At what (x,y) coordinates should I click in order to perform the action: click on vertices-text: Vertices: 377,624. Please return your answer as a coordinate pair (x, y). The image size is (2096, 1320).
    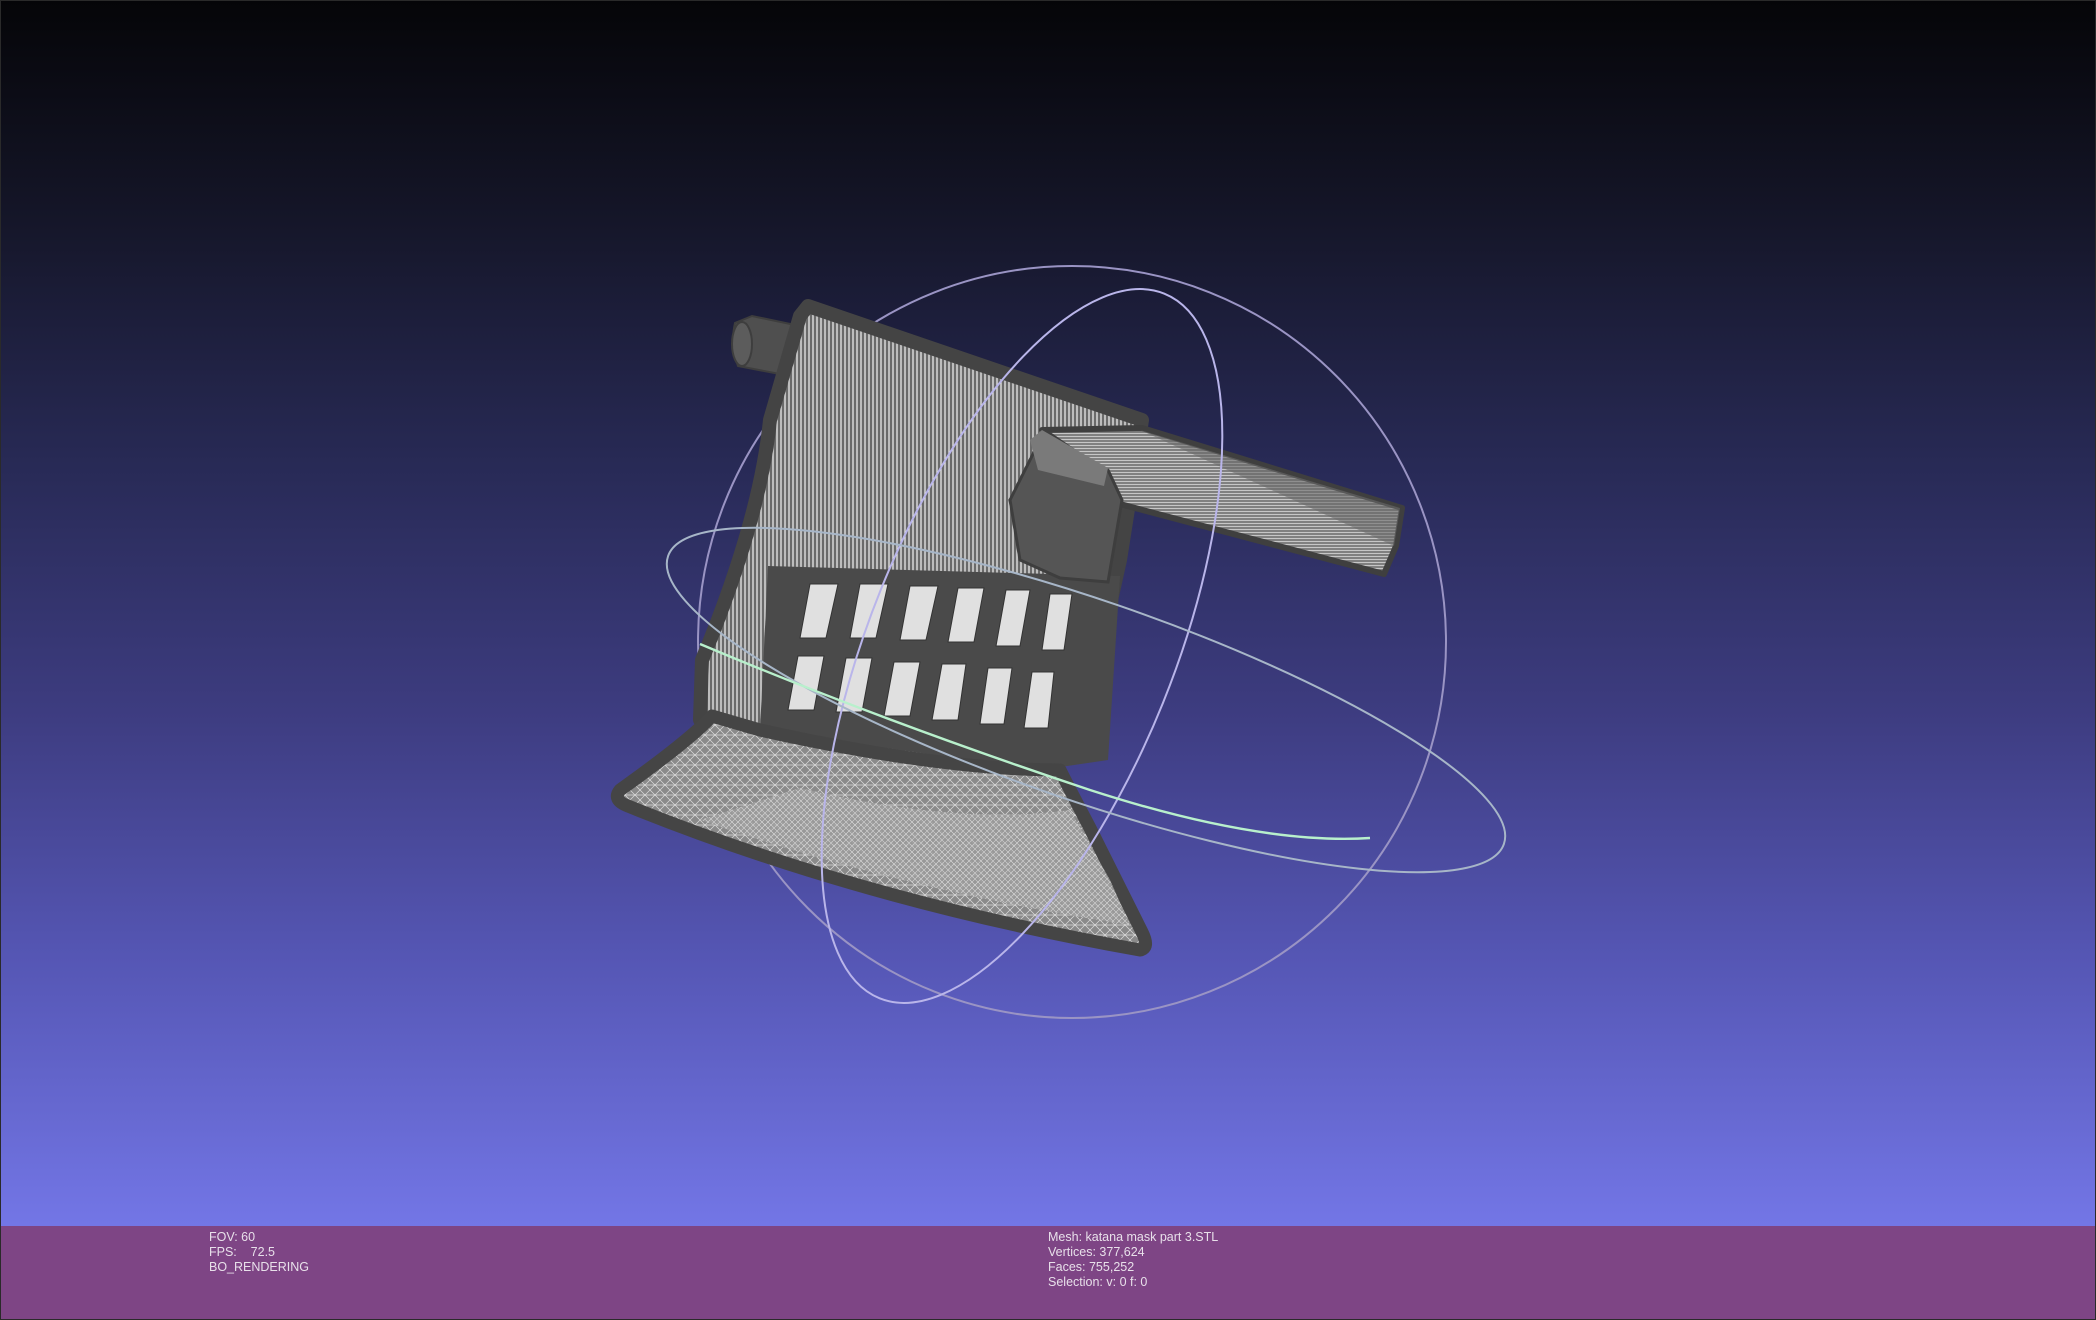
    Looking at the image, I should click on (1096, 1252).